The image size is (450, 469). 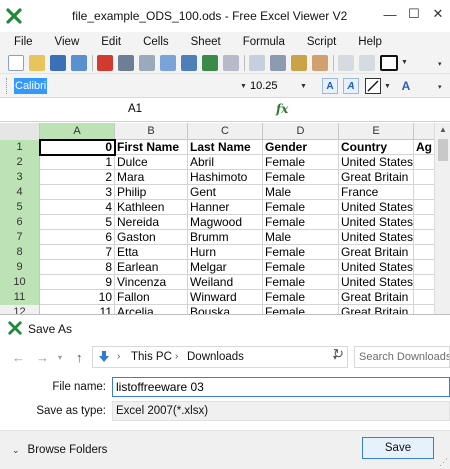 What do you see at coordinates (31, 86) in the screenshot?
I see `font-name-value: Calibri` at bounding box center [31, 86].